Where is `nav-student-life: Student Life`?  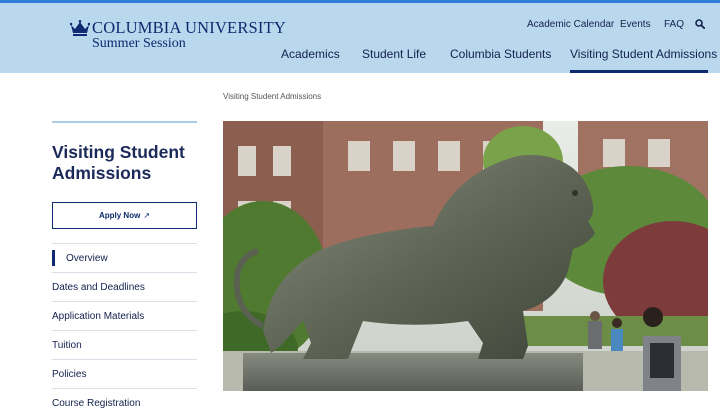
nav-student-life: Student Life is located at coordinates (394, 54).